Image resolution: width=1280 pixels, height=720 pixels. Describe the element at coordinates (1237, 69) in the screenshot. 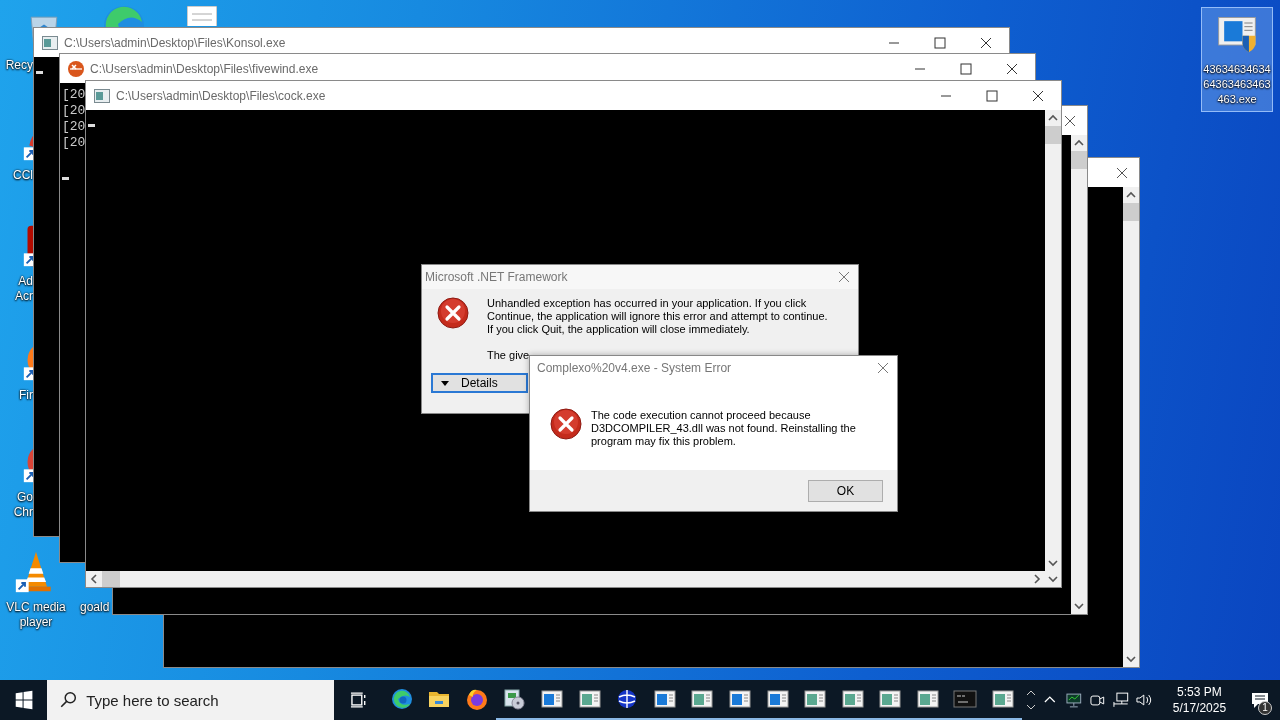

I see `desktop-icon-label: 43634634634` at that location.